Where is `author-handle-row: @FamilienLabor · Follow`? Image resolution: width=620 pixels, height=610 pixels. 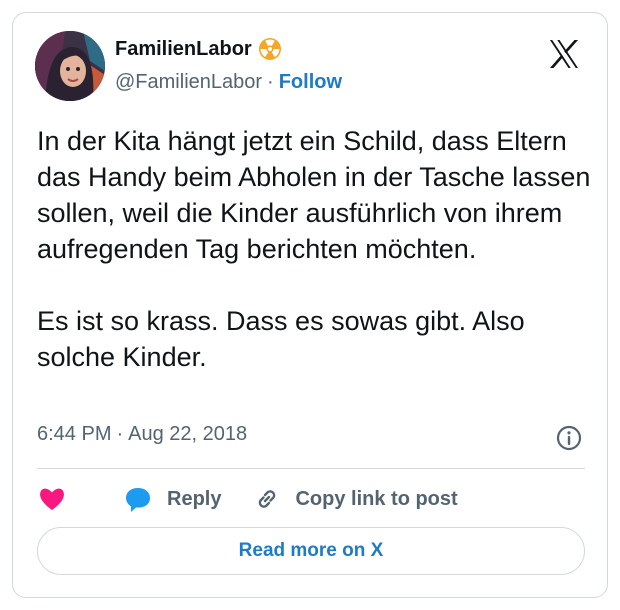
author-handle-row: @FamilienLabor · Follow is located at coordinates (228, 82).